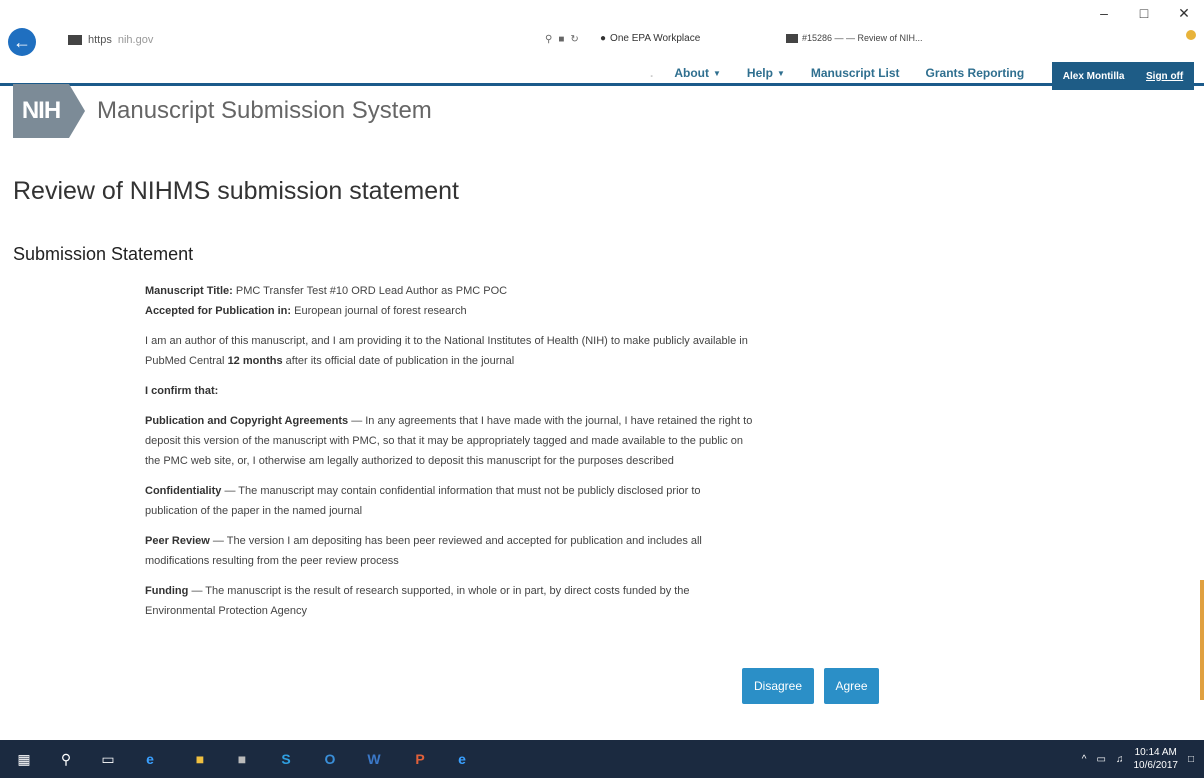 The image size is (1204, 778). Describe the element at coordinates (380, 311) in the screenshot. I see `accepted-value: European journal of forest research` at that location.